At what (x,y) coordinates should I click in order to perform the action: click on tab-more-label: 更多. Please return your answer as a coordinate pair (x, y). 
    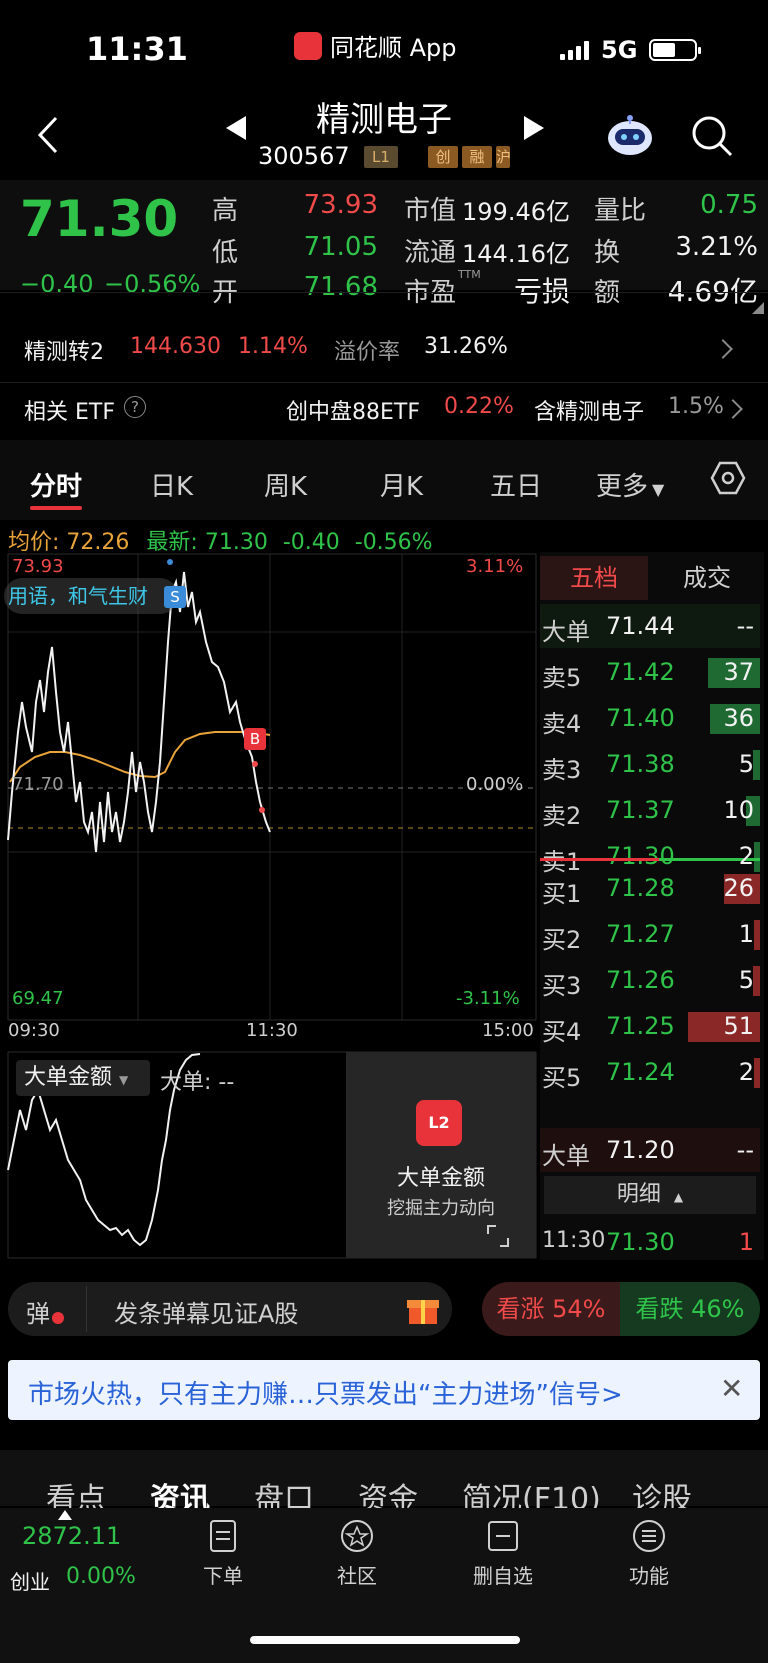
    Looking at the image, I should click on (622, 487).